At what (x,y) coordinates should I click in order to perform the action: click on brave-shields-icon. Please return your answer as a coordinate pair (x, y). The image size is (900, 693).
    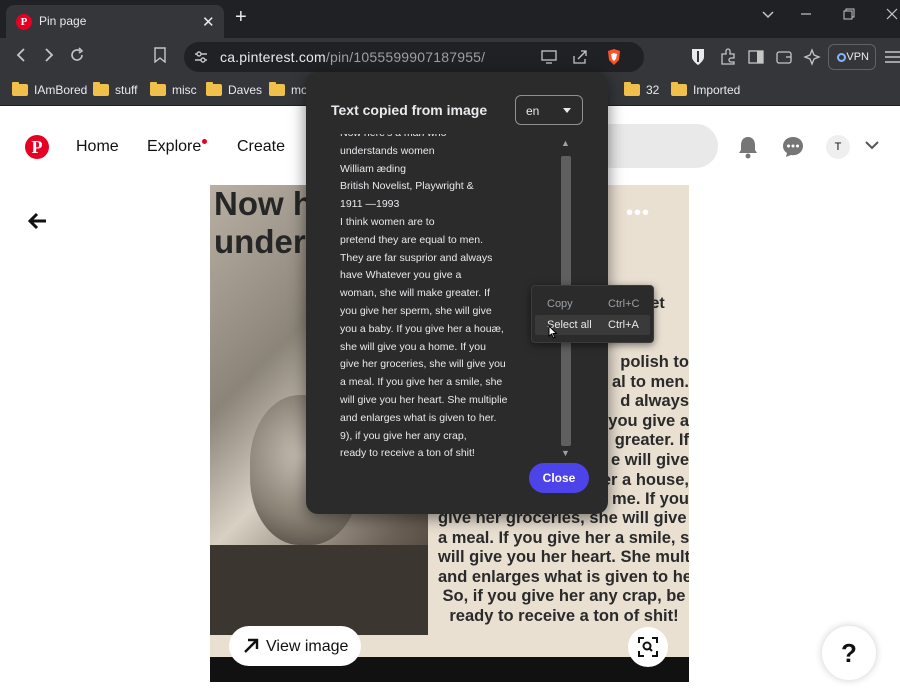
    Looking at the image, I should click on (614, 57).